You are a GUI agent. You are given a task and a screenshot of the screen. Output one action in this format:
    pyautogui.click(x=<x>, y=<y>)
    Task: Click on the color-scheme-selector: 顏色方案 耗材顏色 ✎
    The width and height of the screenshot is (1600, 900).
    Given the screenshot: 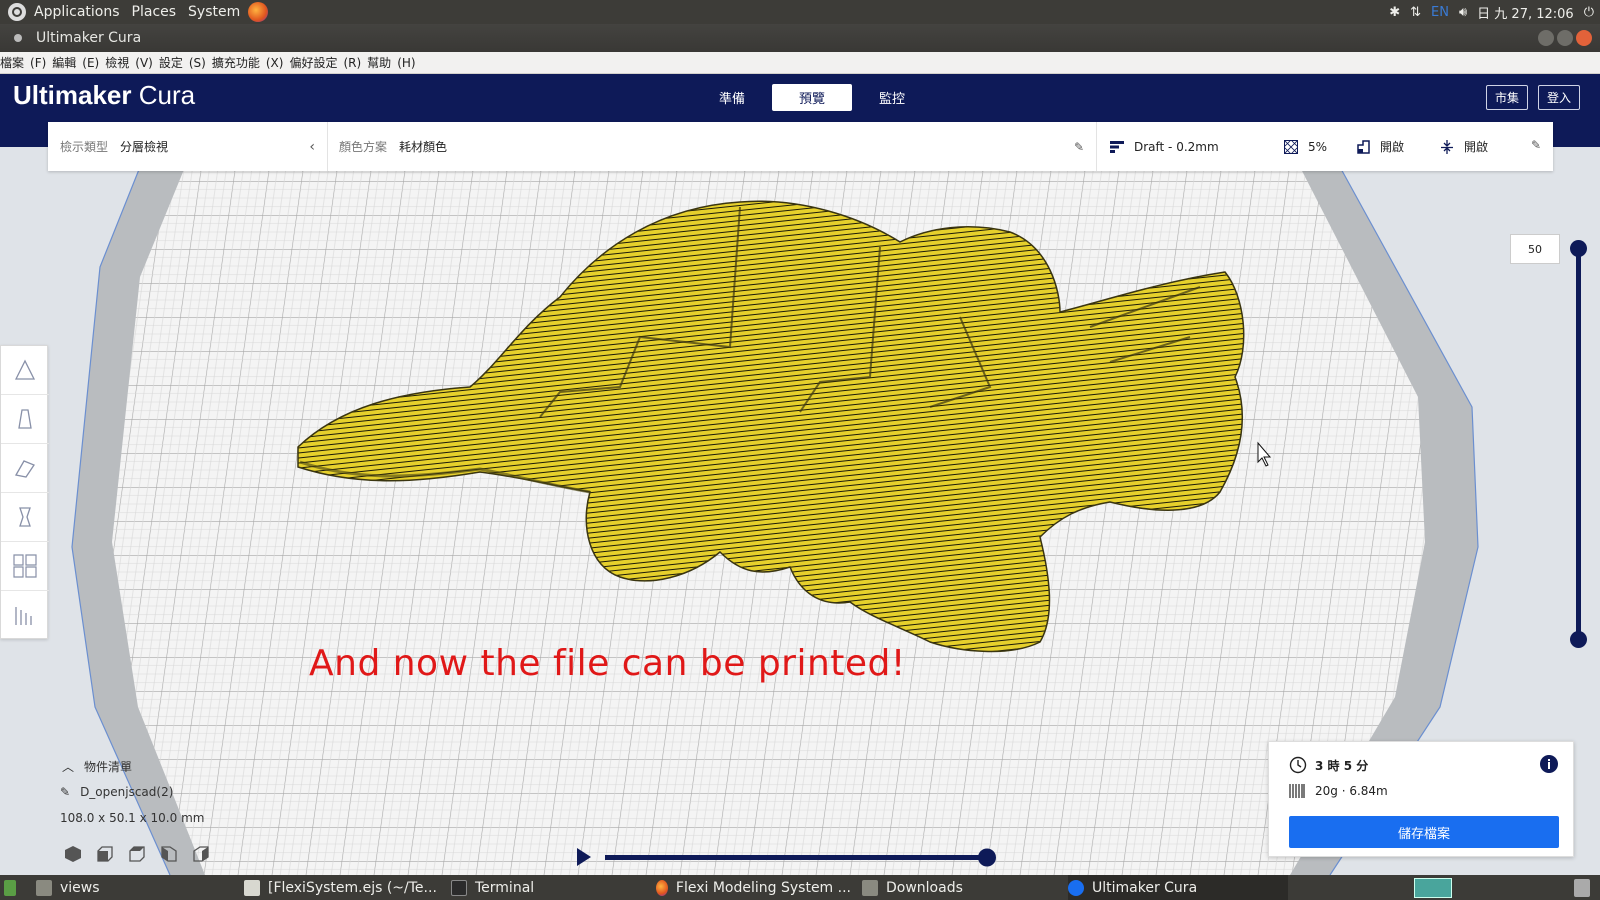 What is the action you would take?
    pyautogui.click(x=711, y=146)
    